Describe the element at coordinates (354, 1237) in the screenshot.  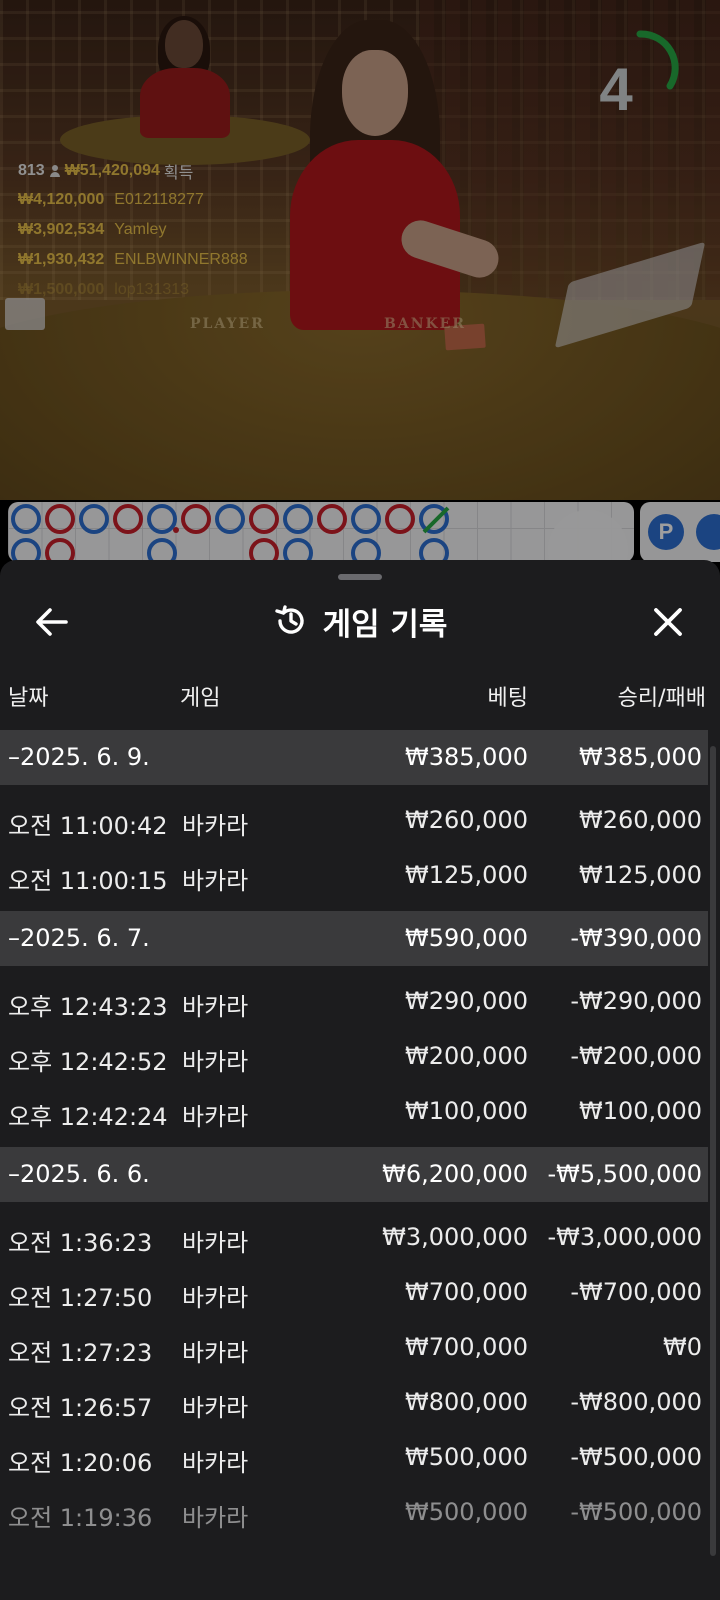
I see `history-row: 오전 1:36:23 바카라 ₩3,000,000 -₩3,000,000` at that location.